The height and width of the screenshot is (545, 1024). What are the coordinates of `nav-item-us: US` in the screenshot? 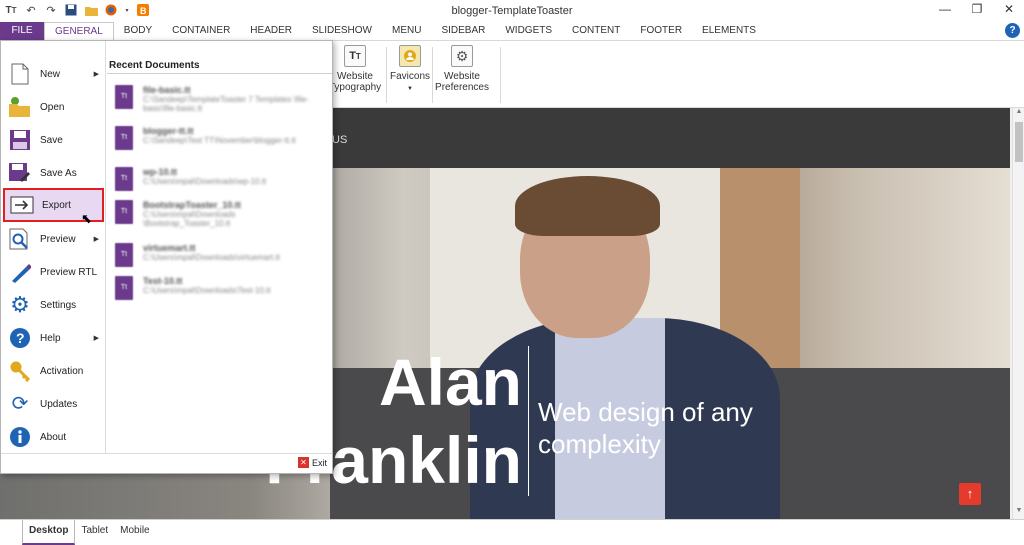 It's located at (339, 140).